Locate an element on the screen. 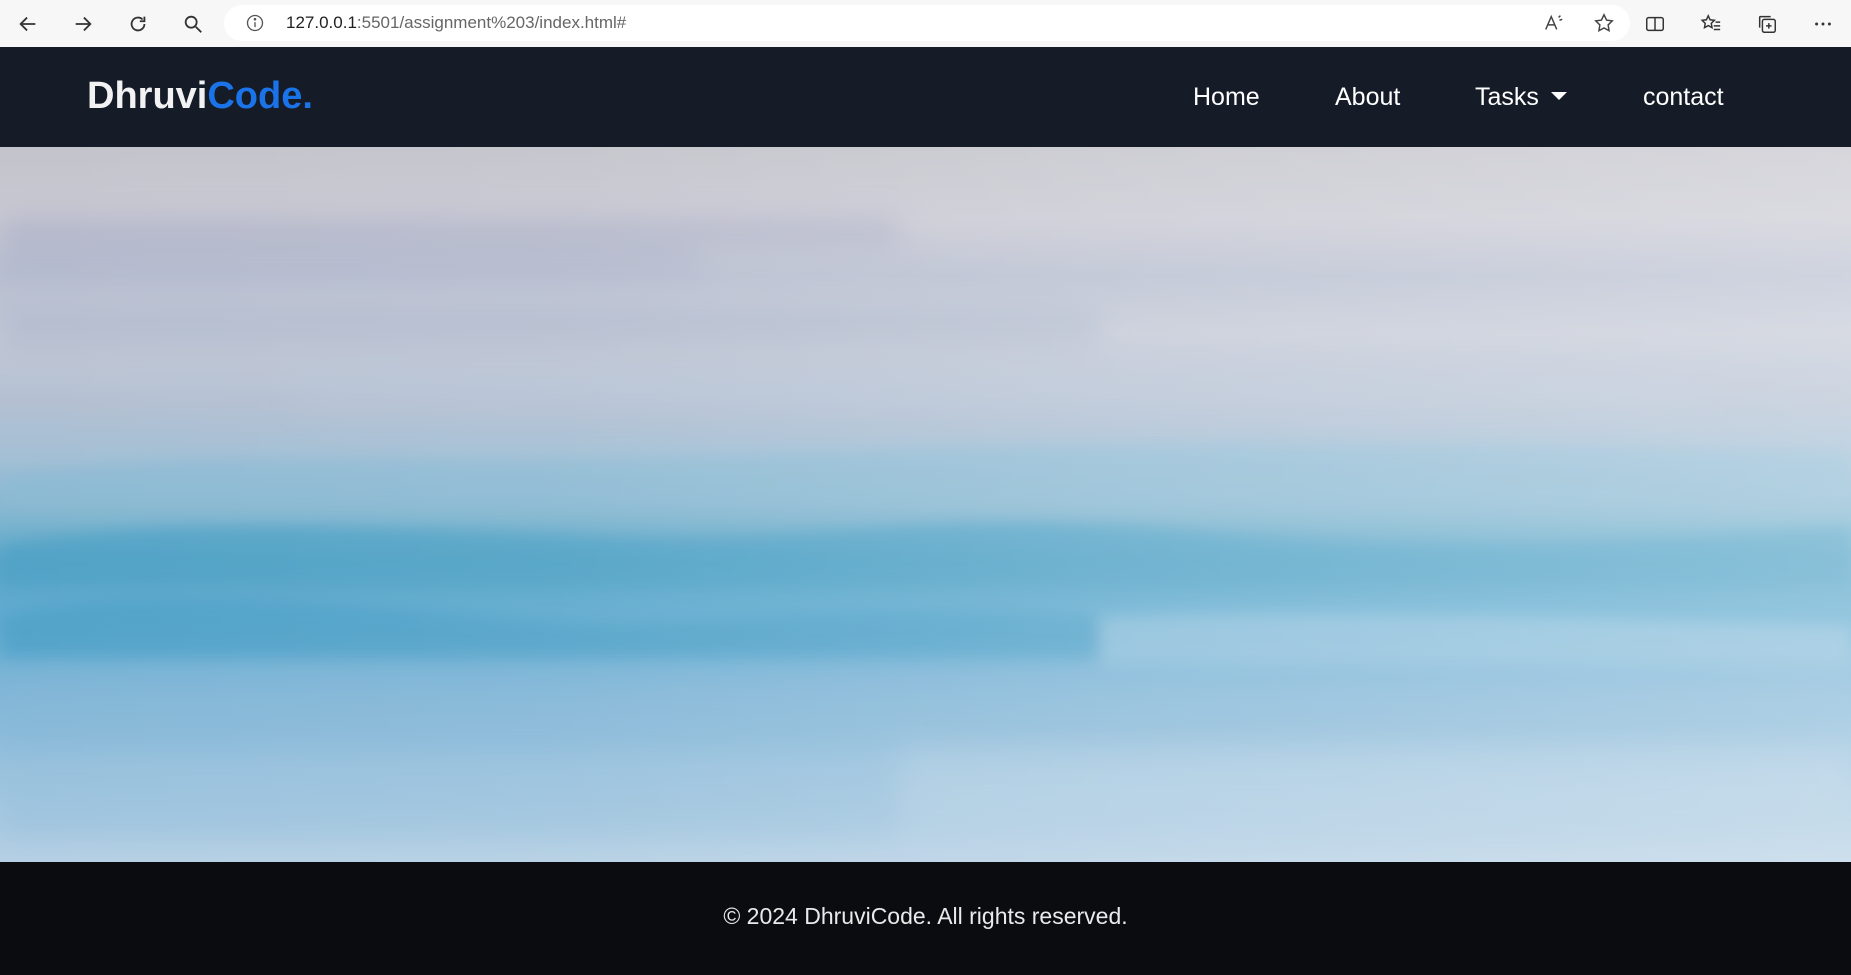 This screenshot has height=975, width=1851. nav-tasks-label: Tasks is located at coordinates (1507, 97).